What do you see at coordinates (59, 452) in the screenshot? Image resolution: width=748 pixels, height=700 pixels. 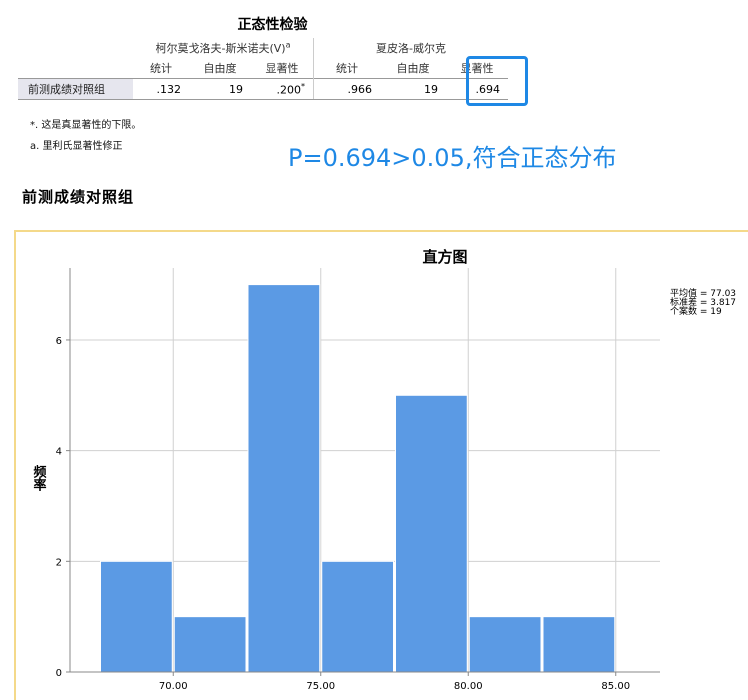 I see `y-tick-label: 4` at bounding box center [59, 452].